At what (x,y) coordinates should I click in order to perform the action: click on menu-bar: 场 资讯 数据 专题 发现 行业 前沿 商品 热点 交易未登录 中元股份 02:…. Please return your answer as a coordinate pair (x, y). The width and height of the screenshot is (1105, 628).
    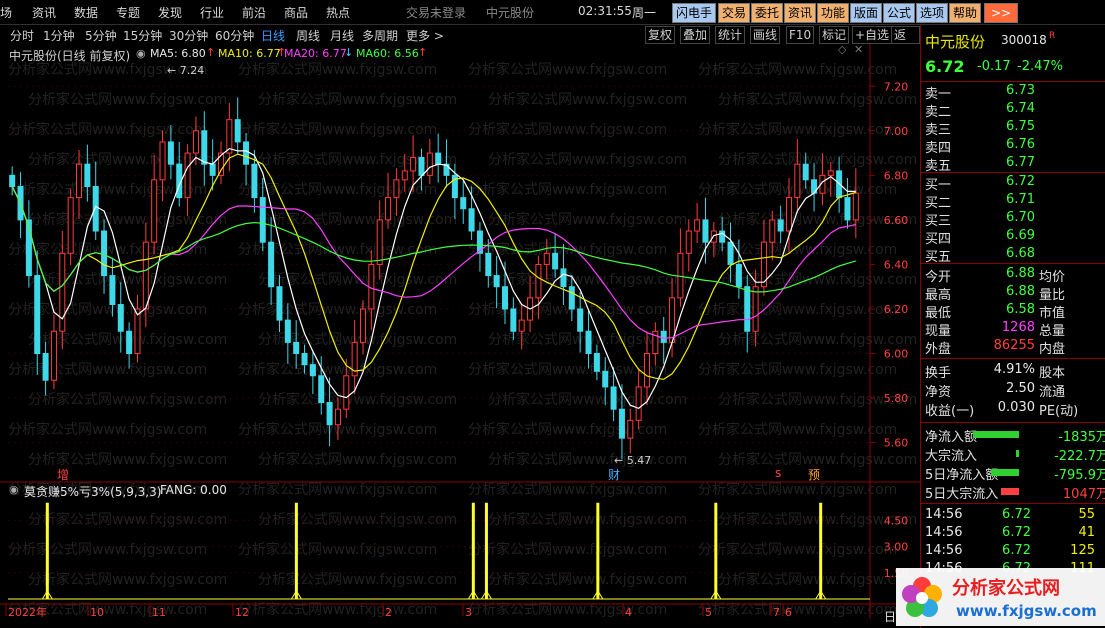
    Looking at the image, I should click on (552, 12).